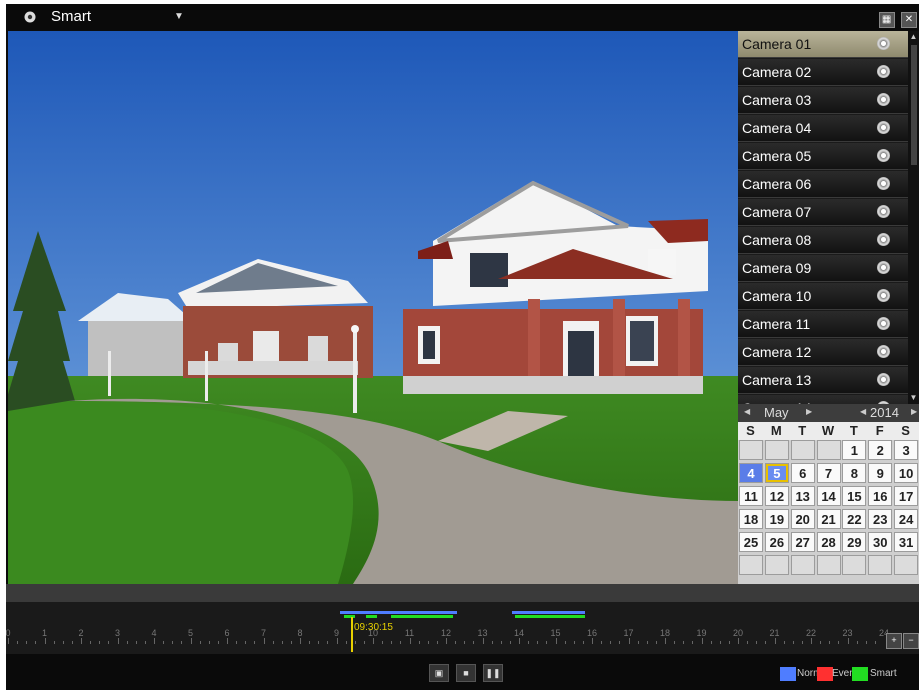 This screenshot has width=923, height=695. Describe the element at coordinates (906, 450) in the screenshot. I see `calendar-day: 3` at that location.